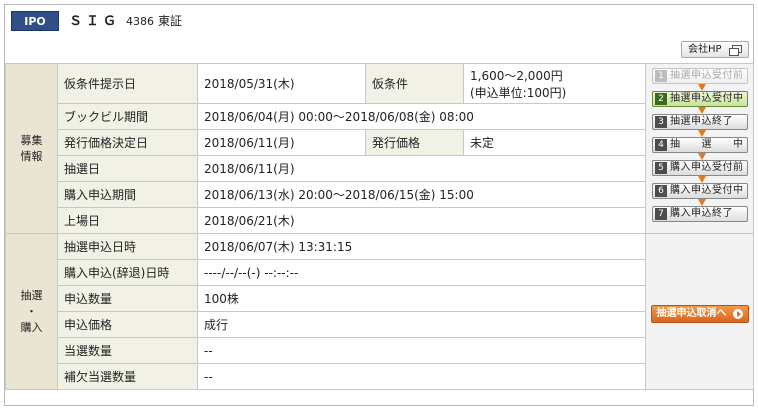 The width and height of the screenshot is (758, 414). What do you see at coordinates (127, 298) in the screenshot?
I see `quantity-label: 申込数量` at bounding box center [127, 298].